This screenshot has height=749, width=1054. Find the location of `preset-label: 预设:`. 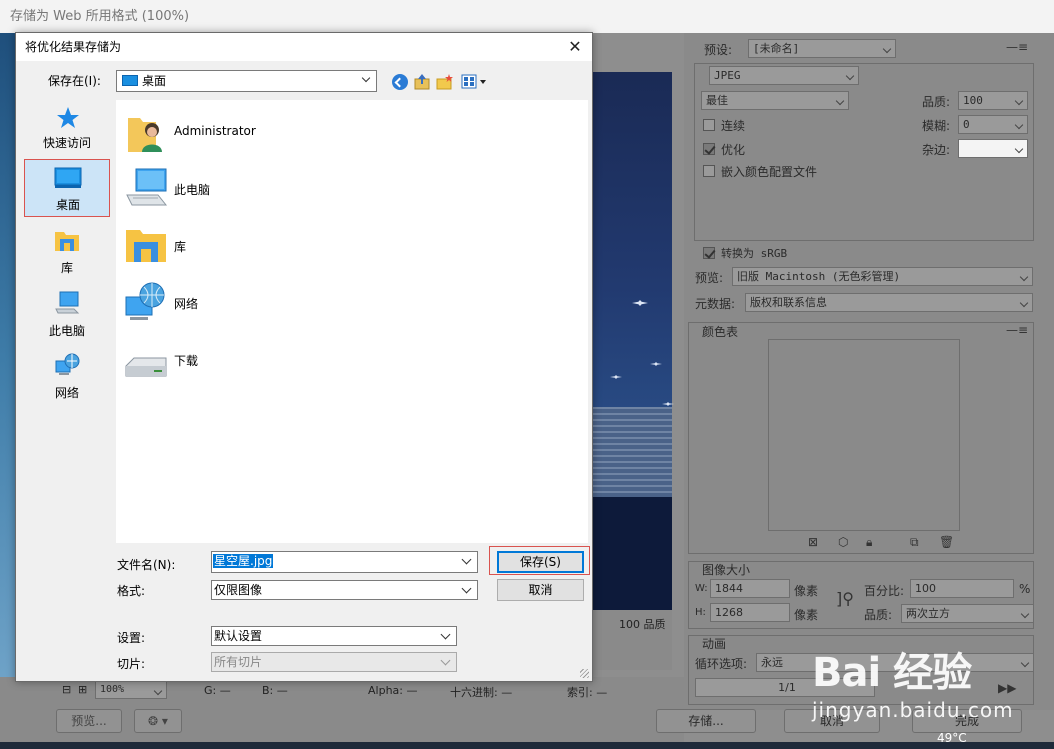

preset-label: 预设: is located at coordinates (718, 50).